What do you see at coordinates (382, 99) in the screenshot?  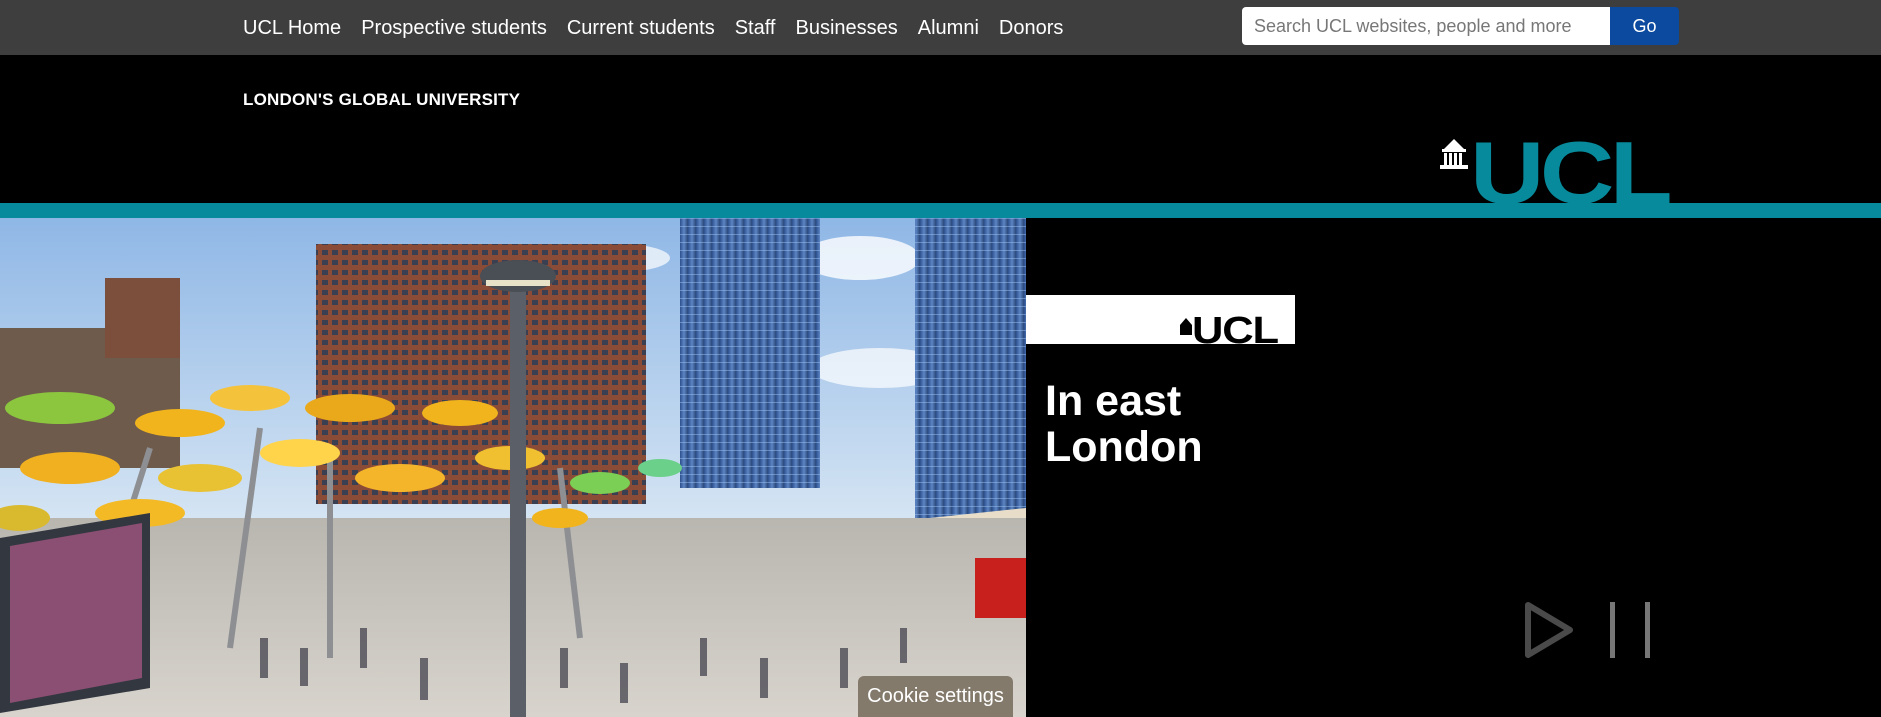 I see `tagline: LONDON'S GLOBAL UNIVERSITY` at bounding box center [382, 99].